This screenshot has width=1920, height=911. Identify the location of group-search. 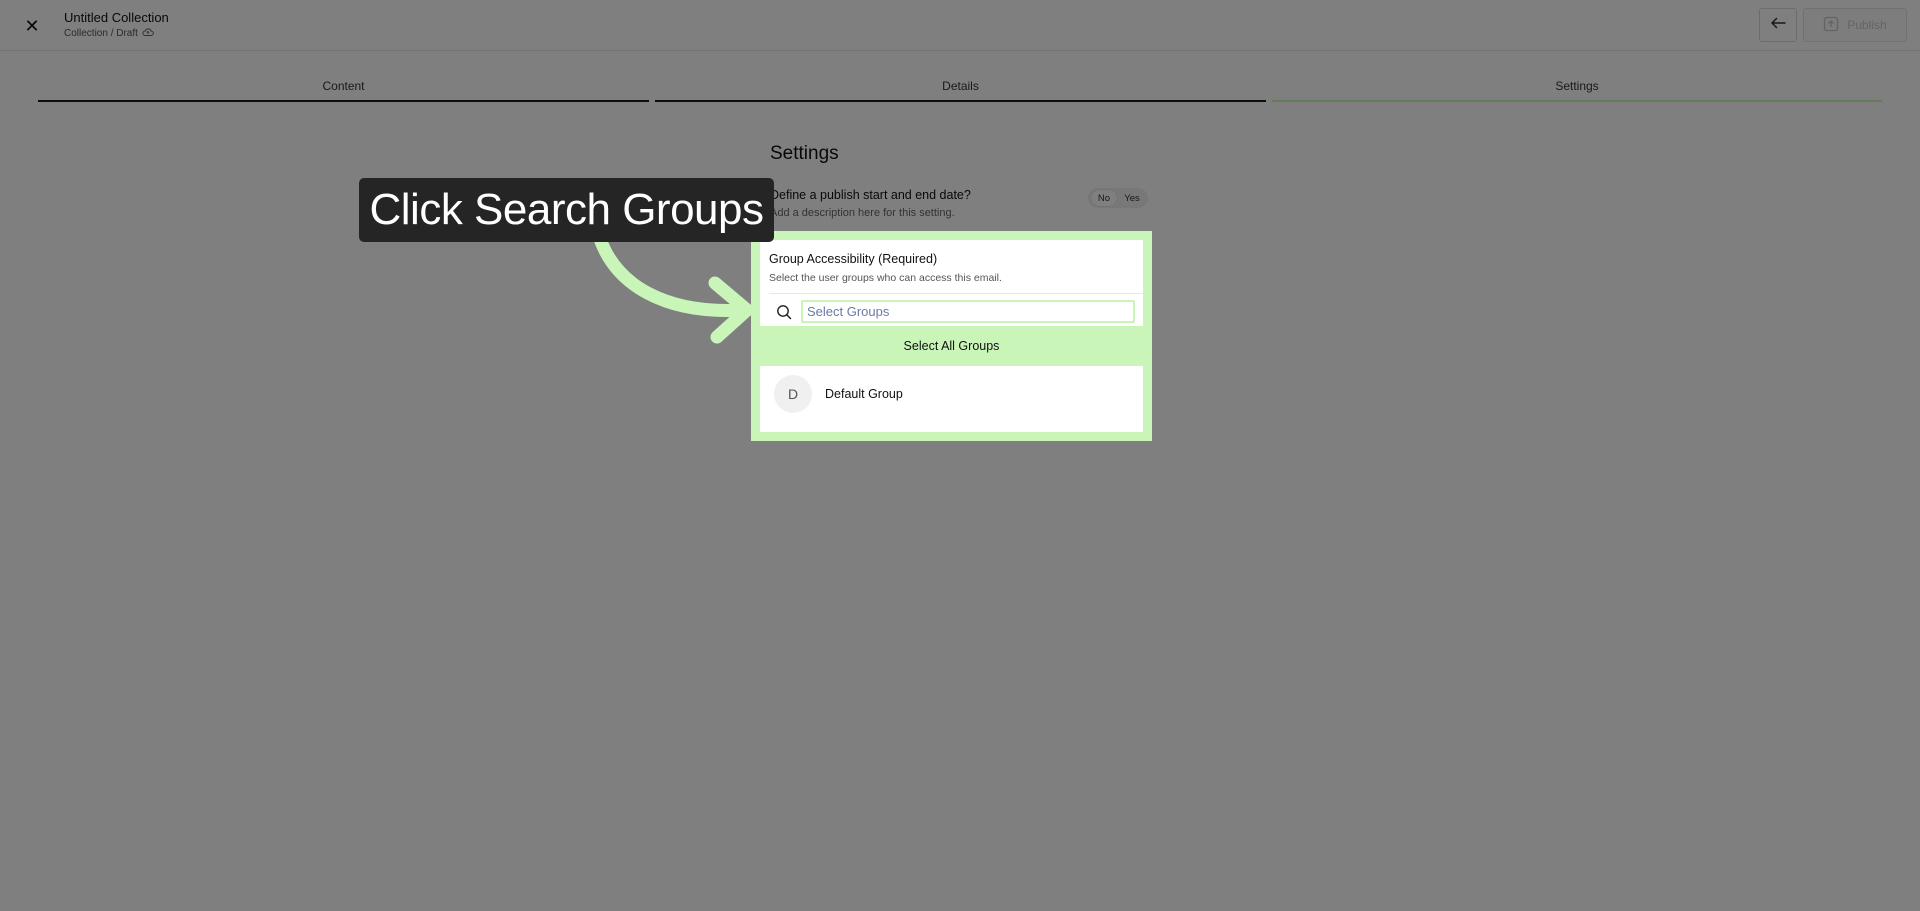
(956, 311).